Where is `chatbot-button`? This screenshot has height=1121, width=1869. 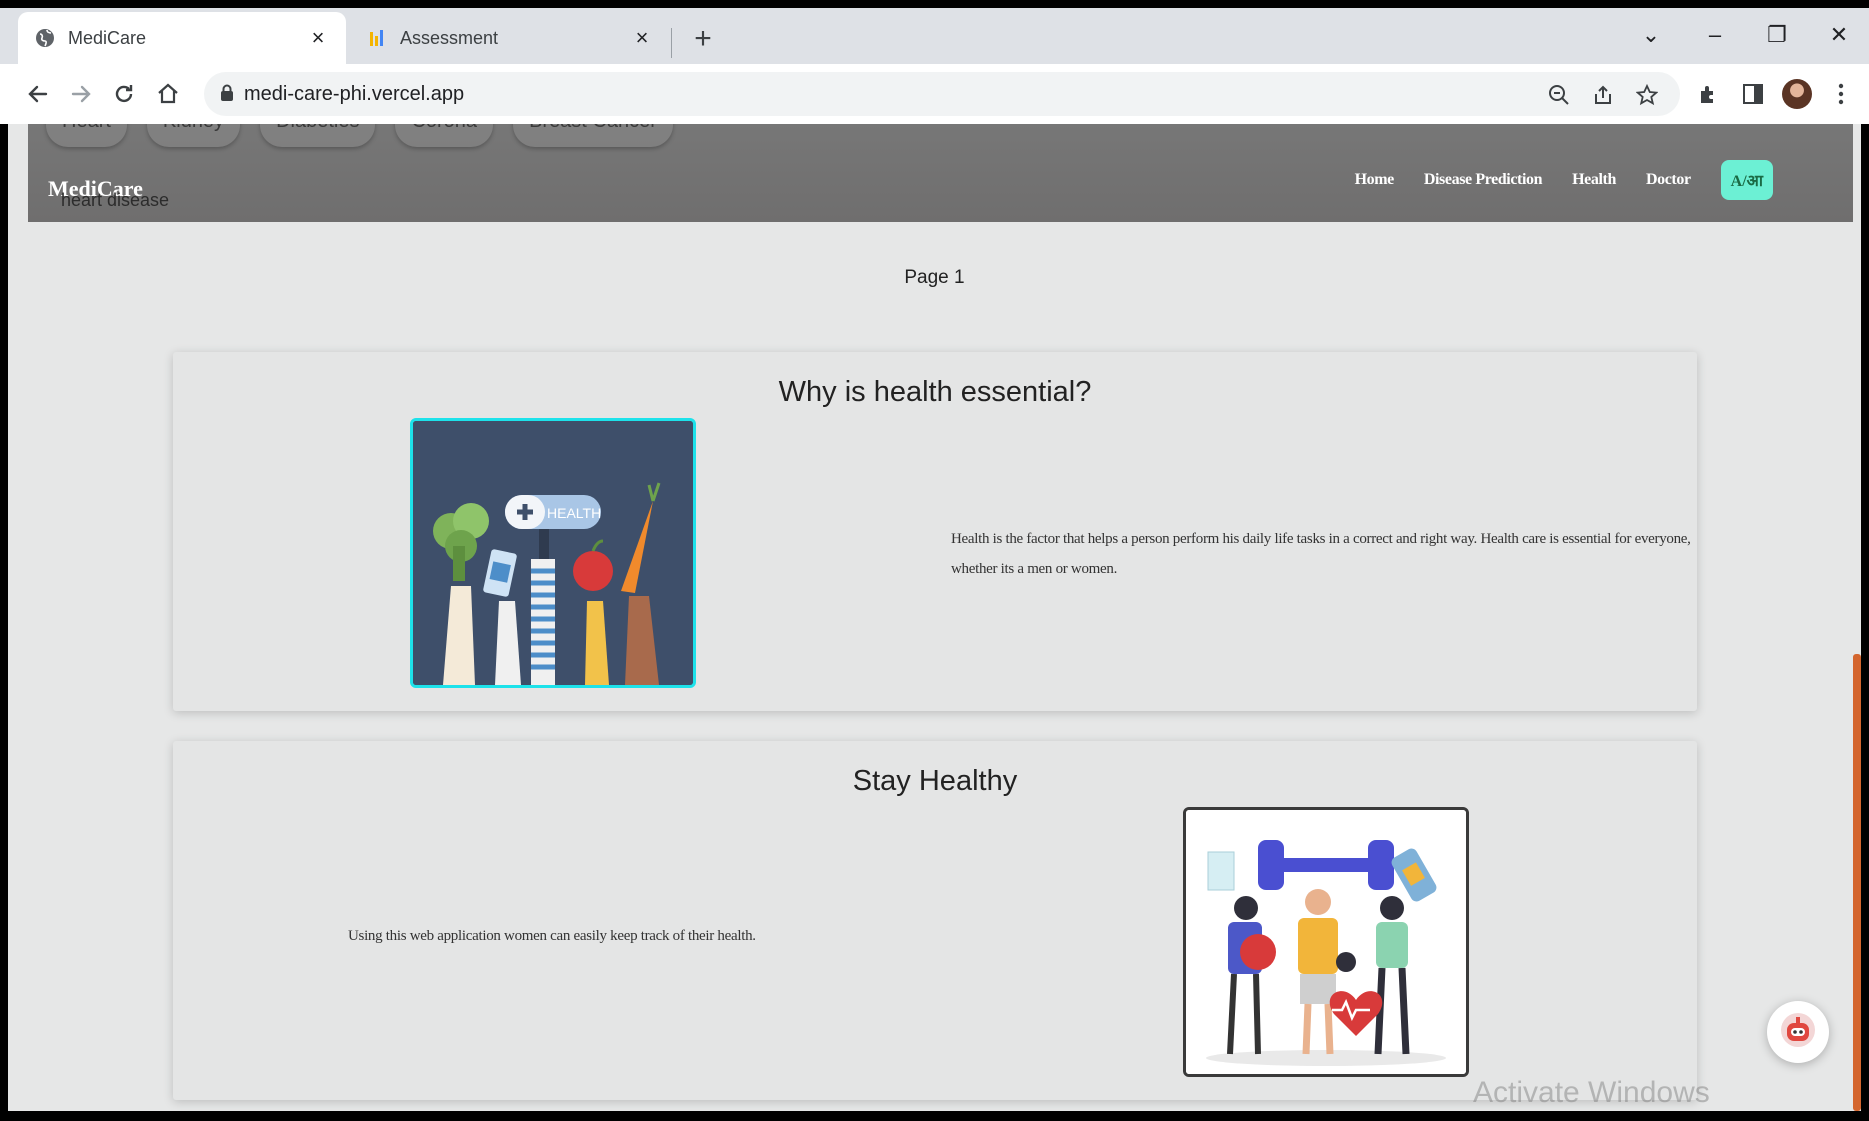
chatbot-button is located at coordinates (1798, 1032).